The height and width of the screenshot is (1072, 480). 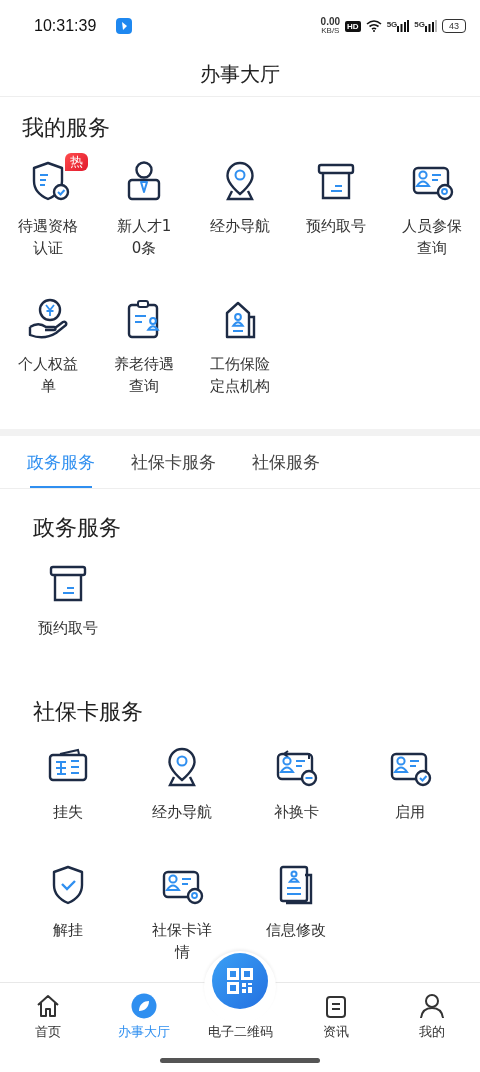 I want to click on battery-level: 43, so click(x=454, y=26).